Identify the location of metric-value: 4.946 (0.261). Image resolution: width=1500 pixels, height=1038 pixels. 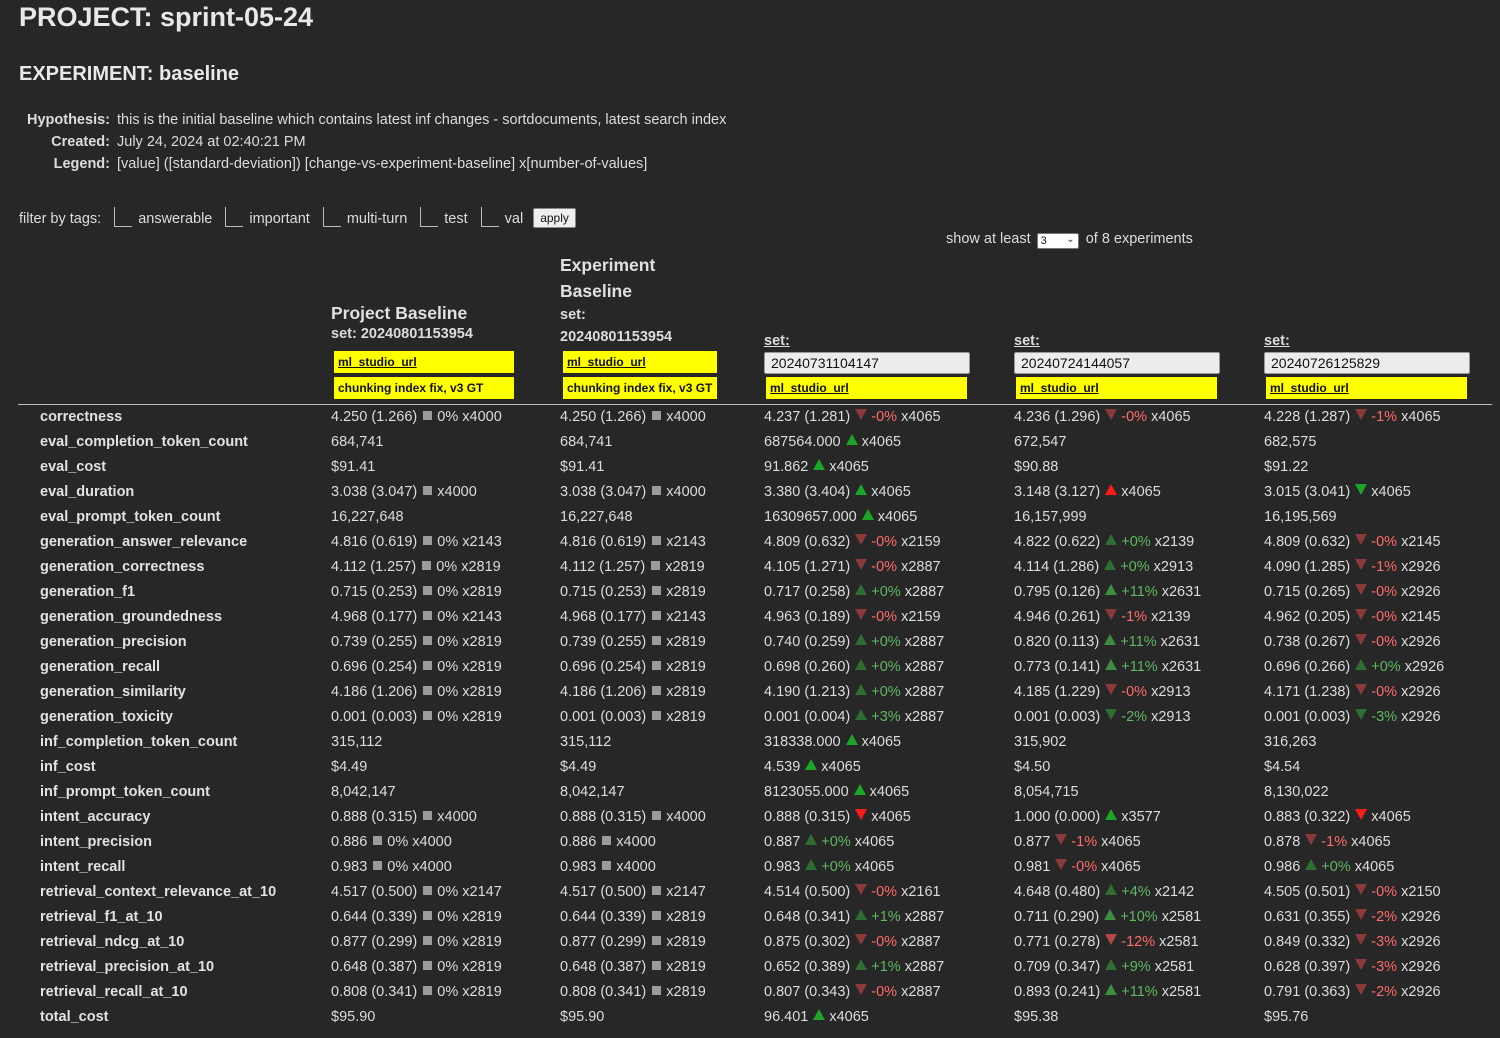
(1057, 617).